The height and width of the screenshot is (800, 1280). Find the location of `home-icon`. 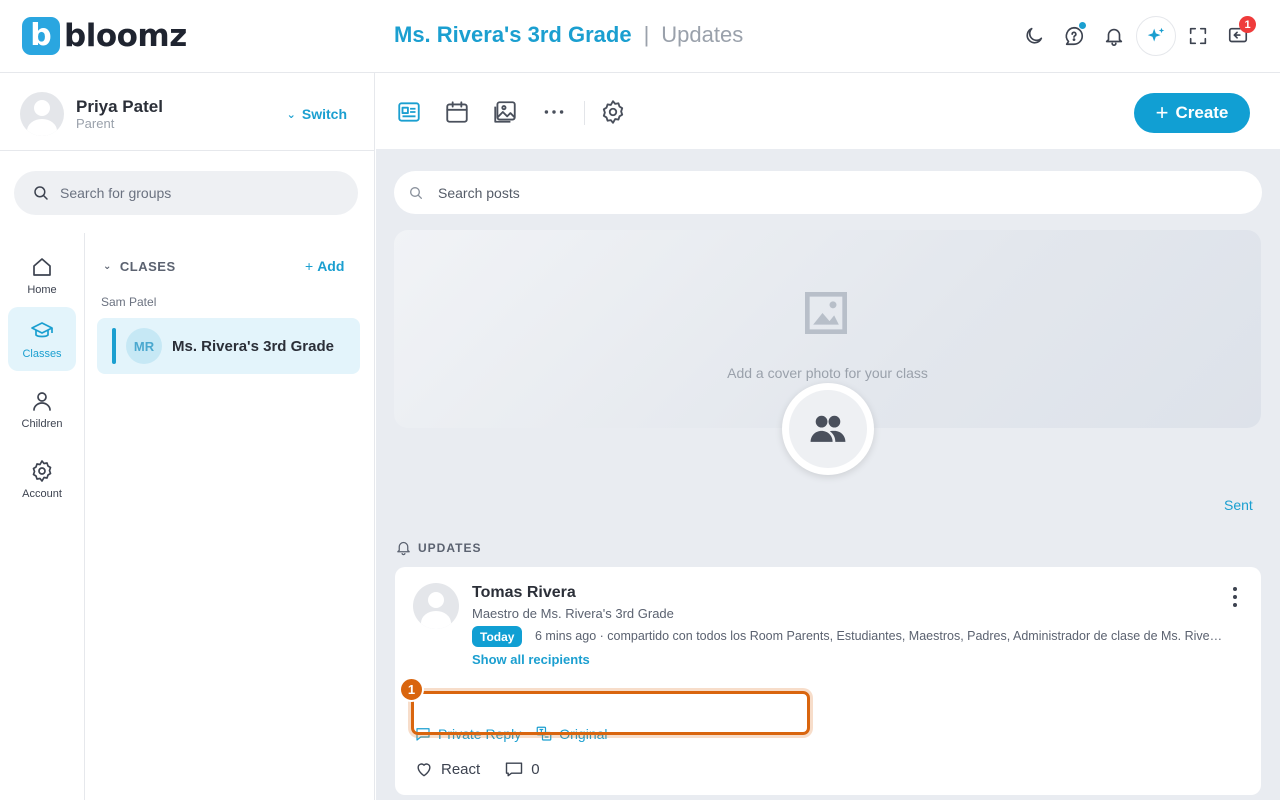

home-icon is located at coordinates (42, 266).